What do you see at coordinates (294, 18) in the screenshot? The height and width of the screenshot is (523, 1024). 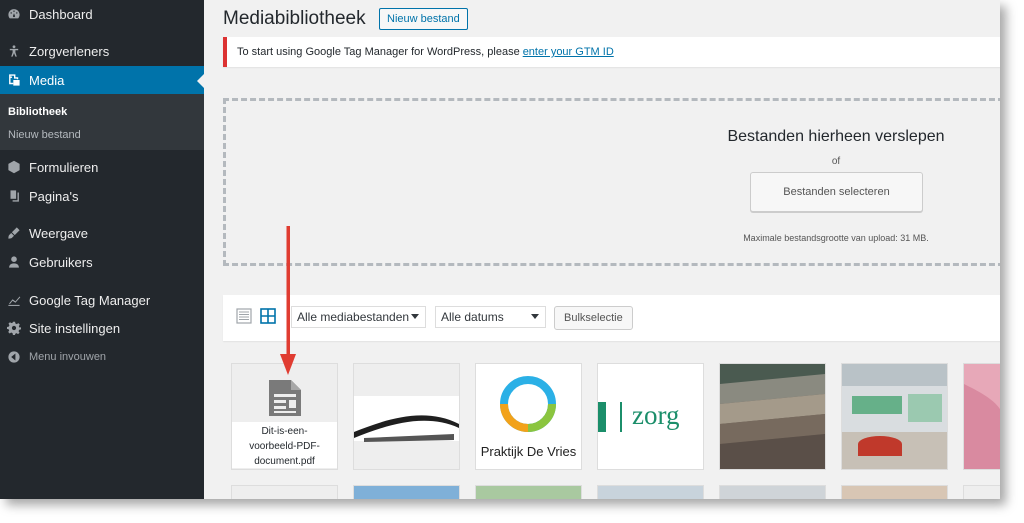 I see `page-title: Mediabibliotheek` at bounding box center [294, 18].